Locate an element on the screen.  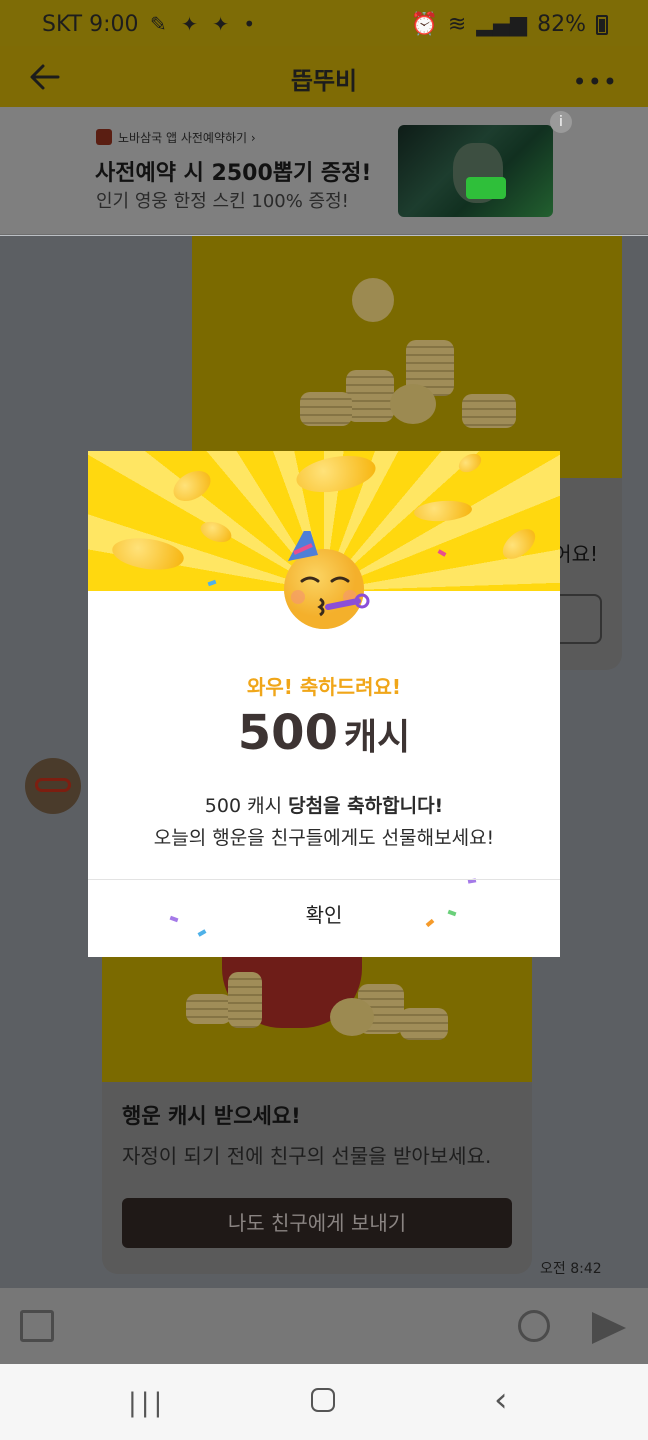
gift-illustration is located at coordinates (317, 1015).